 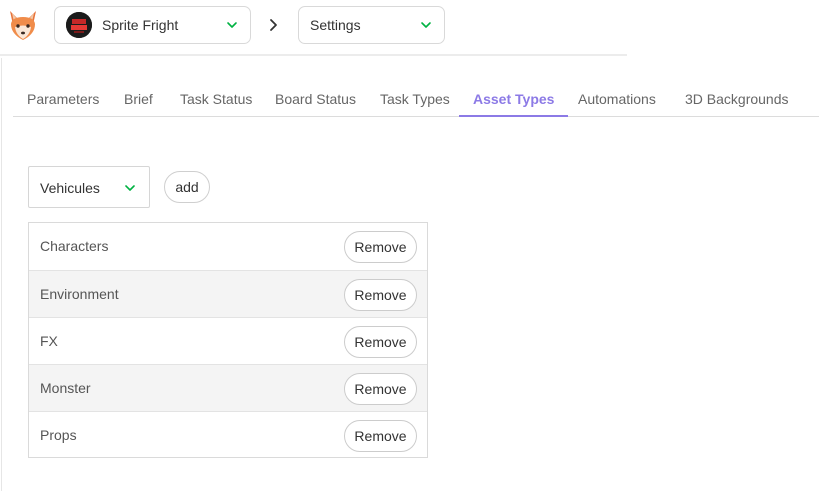 I want to click on list-item: Environment Remove, so click(x=228, y=293).